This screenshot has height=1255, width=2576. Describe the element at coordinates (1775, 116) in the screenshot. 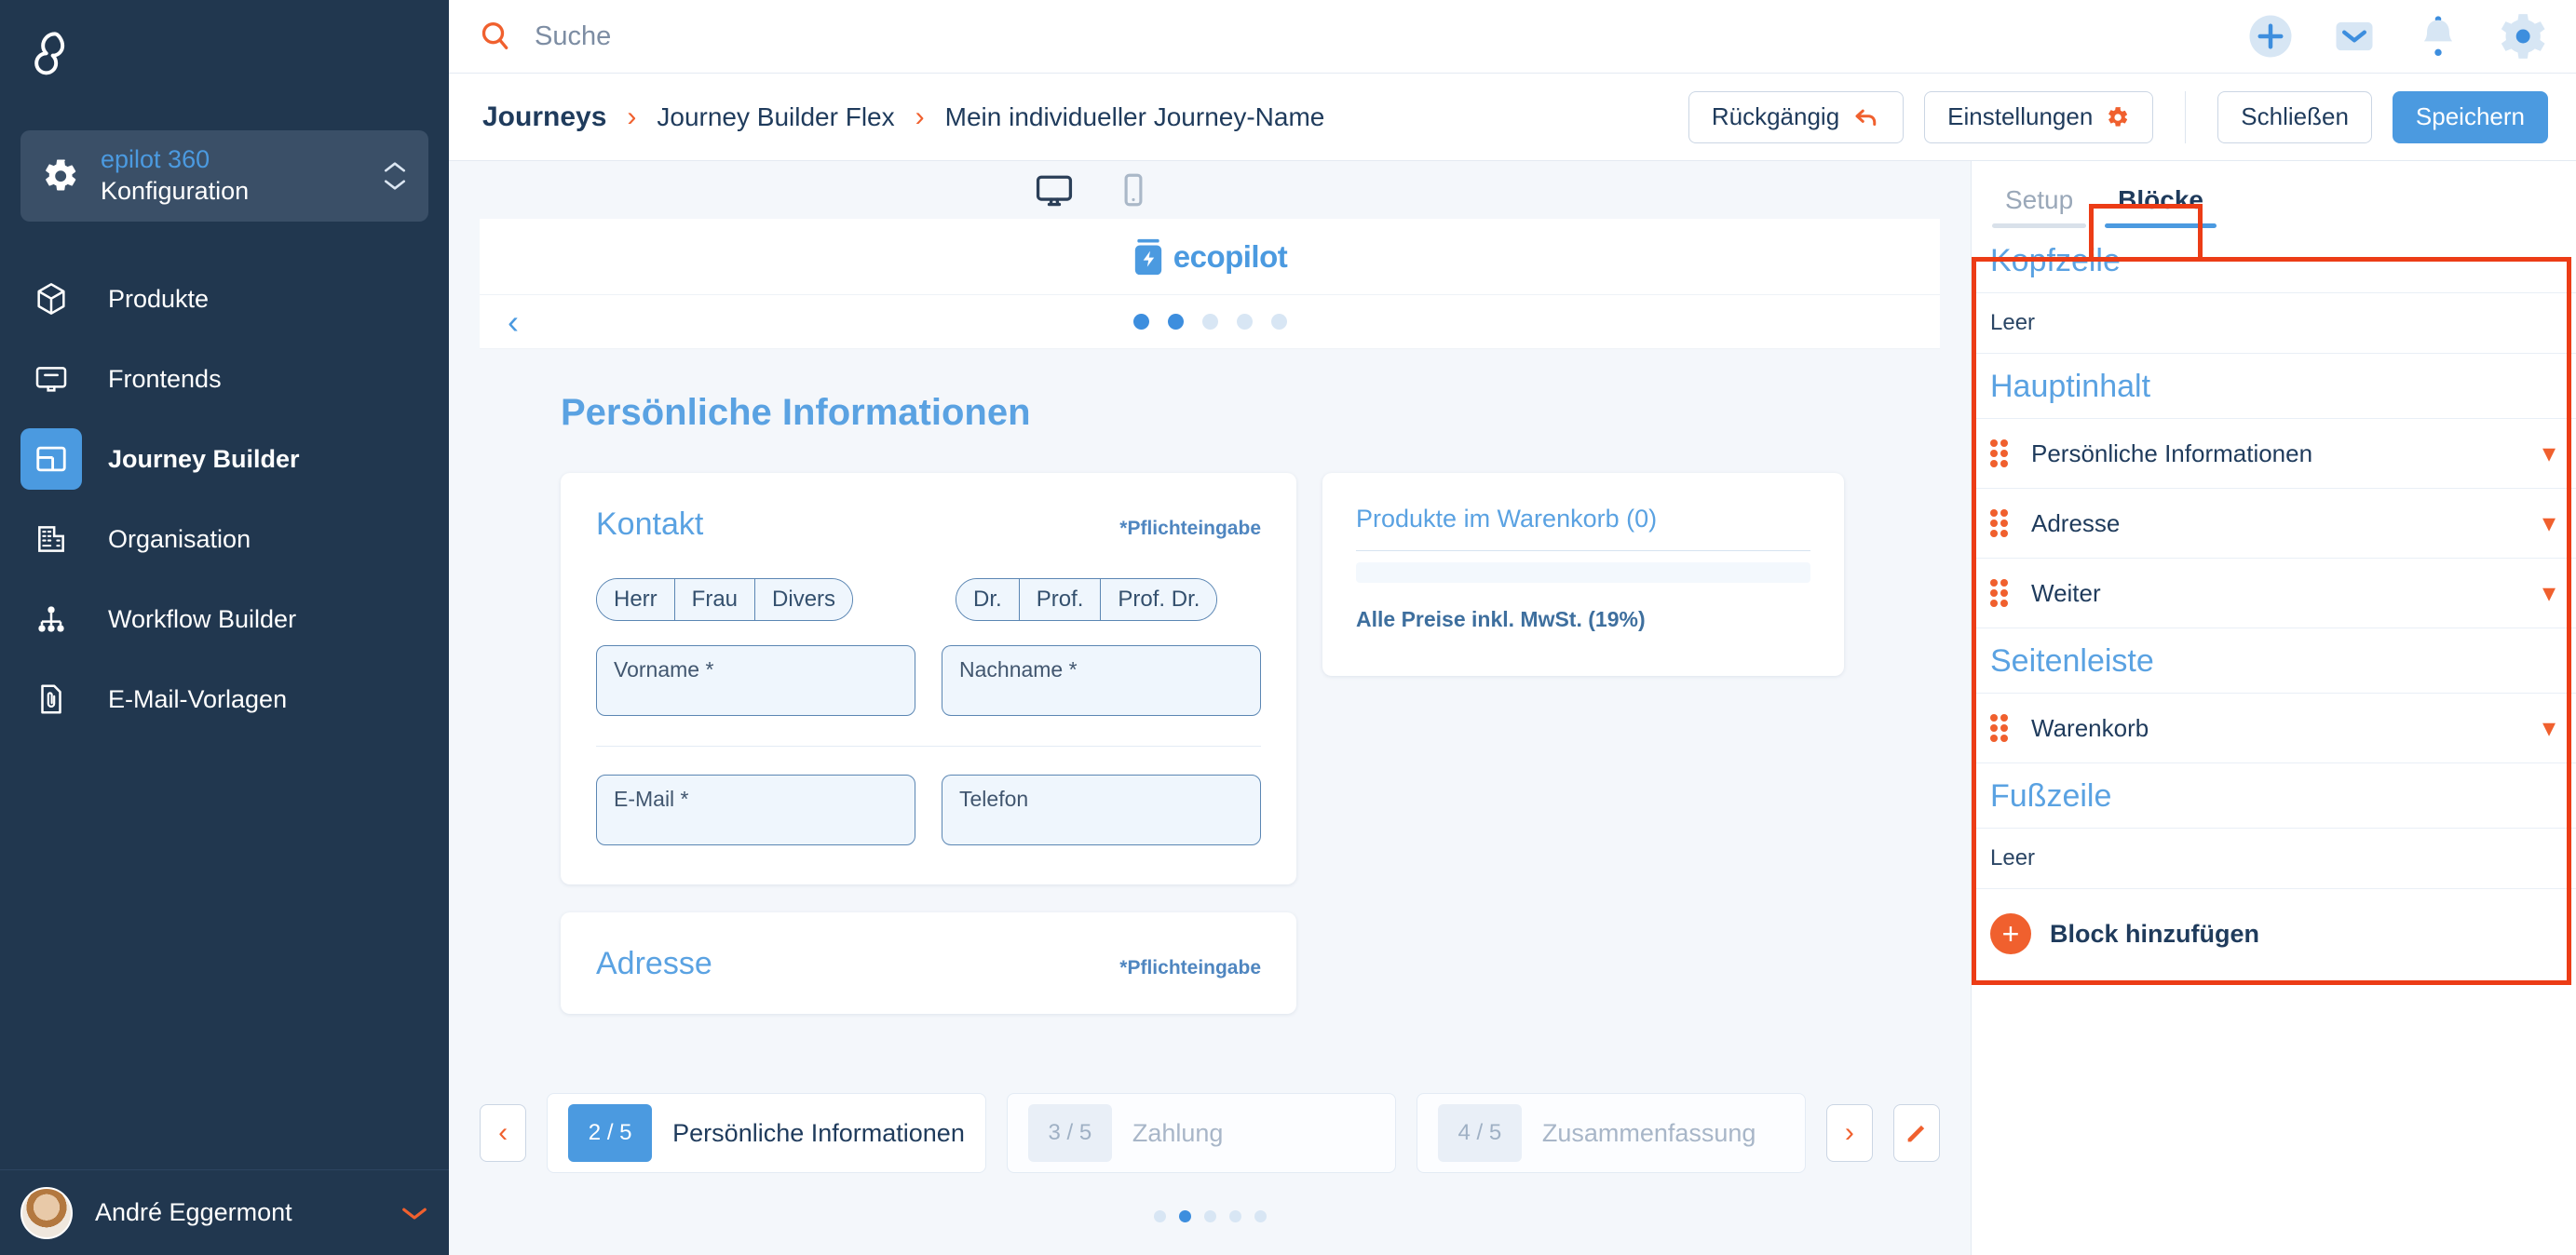

I see `undo-label: Rückgängig` at that location.